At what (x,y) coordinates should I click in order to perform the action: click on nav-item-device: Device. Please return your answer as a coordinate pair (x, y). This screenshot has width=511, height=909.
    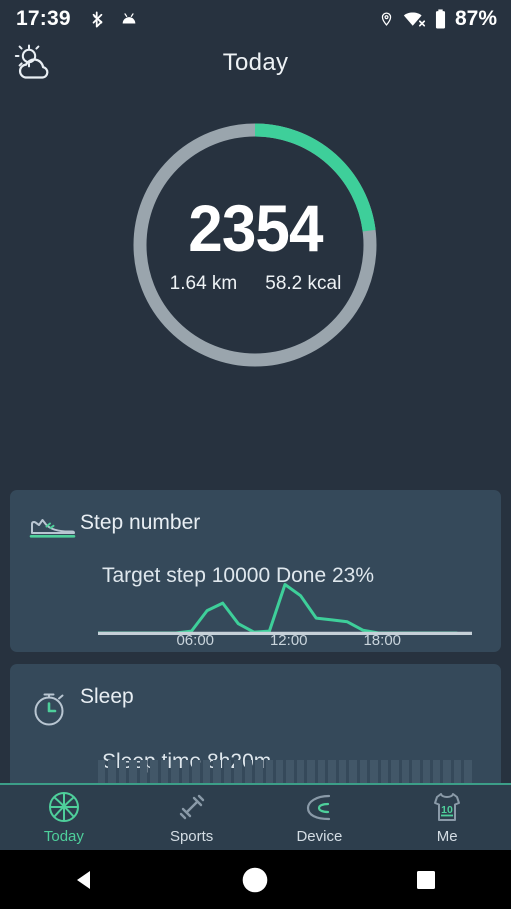
    Looking at the image, I should click on (320, 817).